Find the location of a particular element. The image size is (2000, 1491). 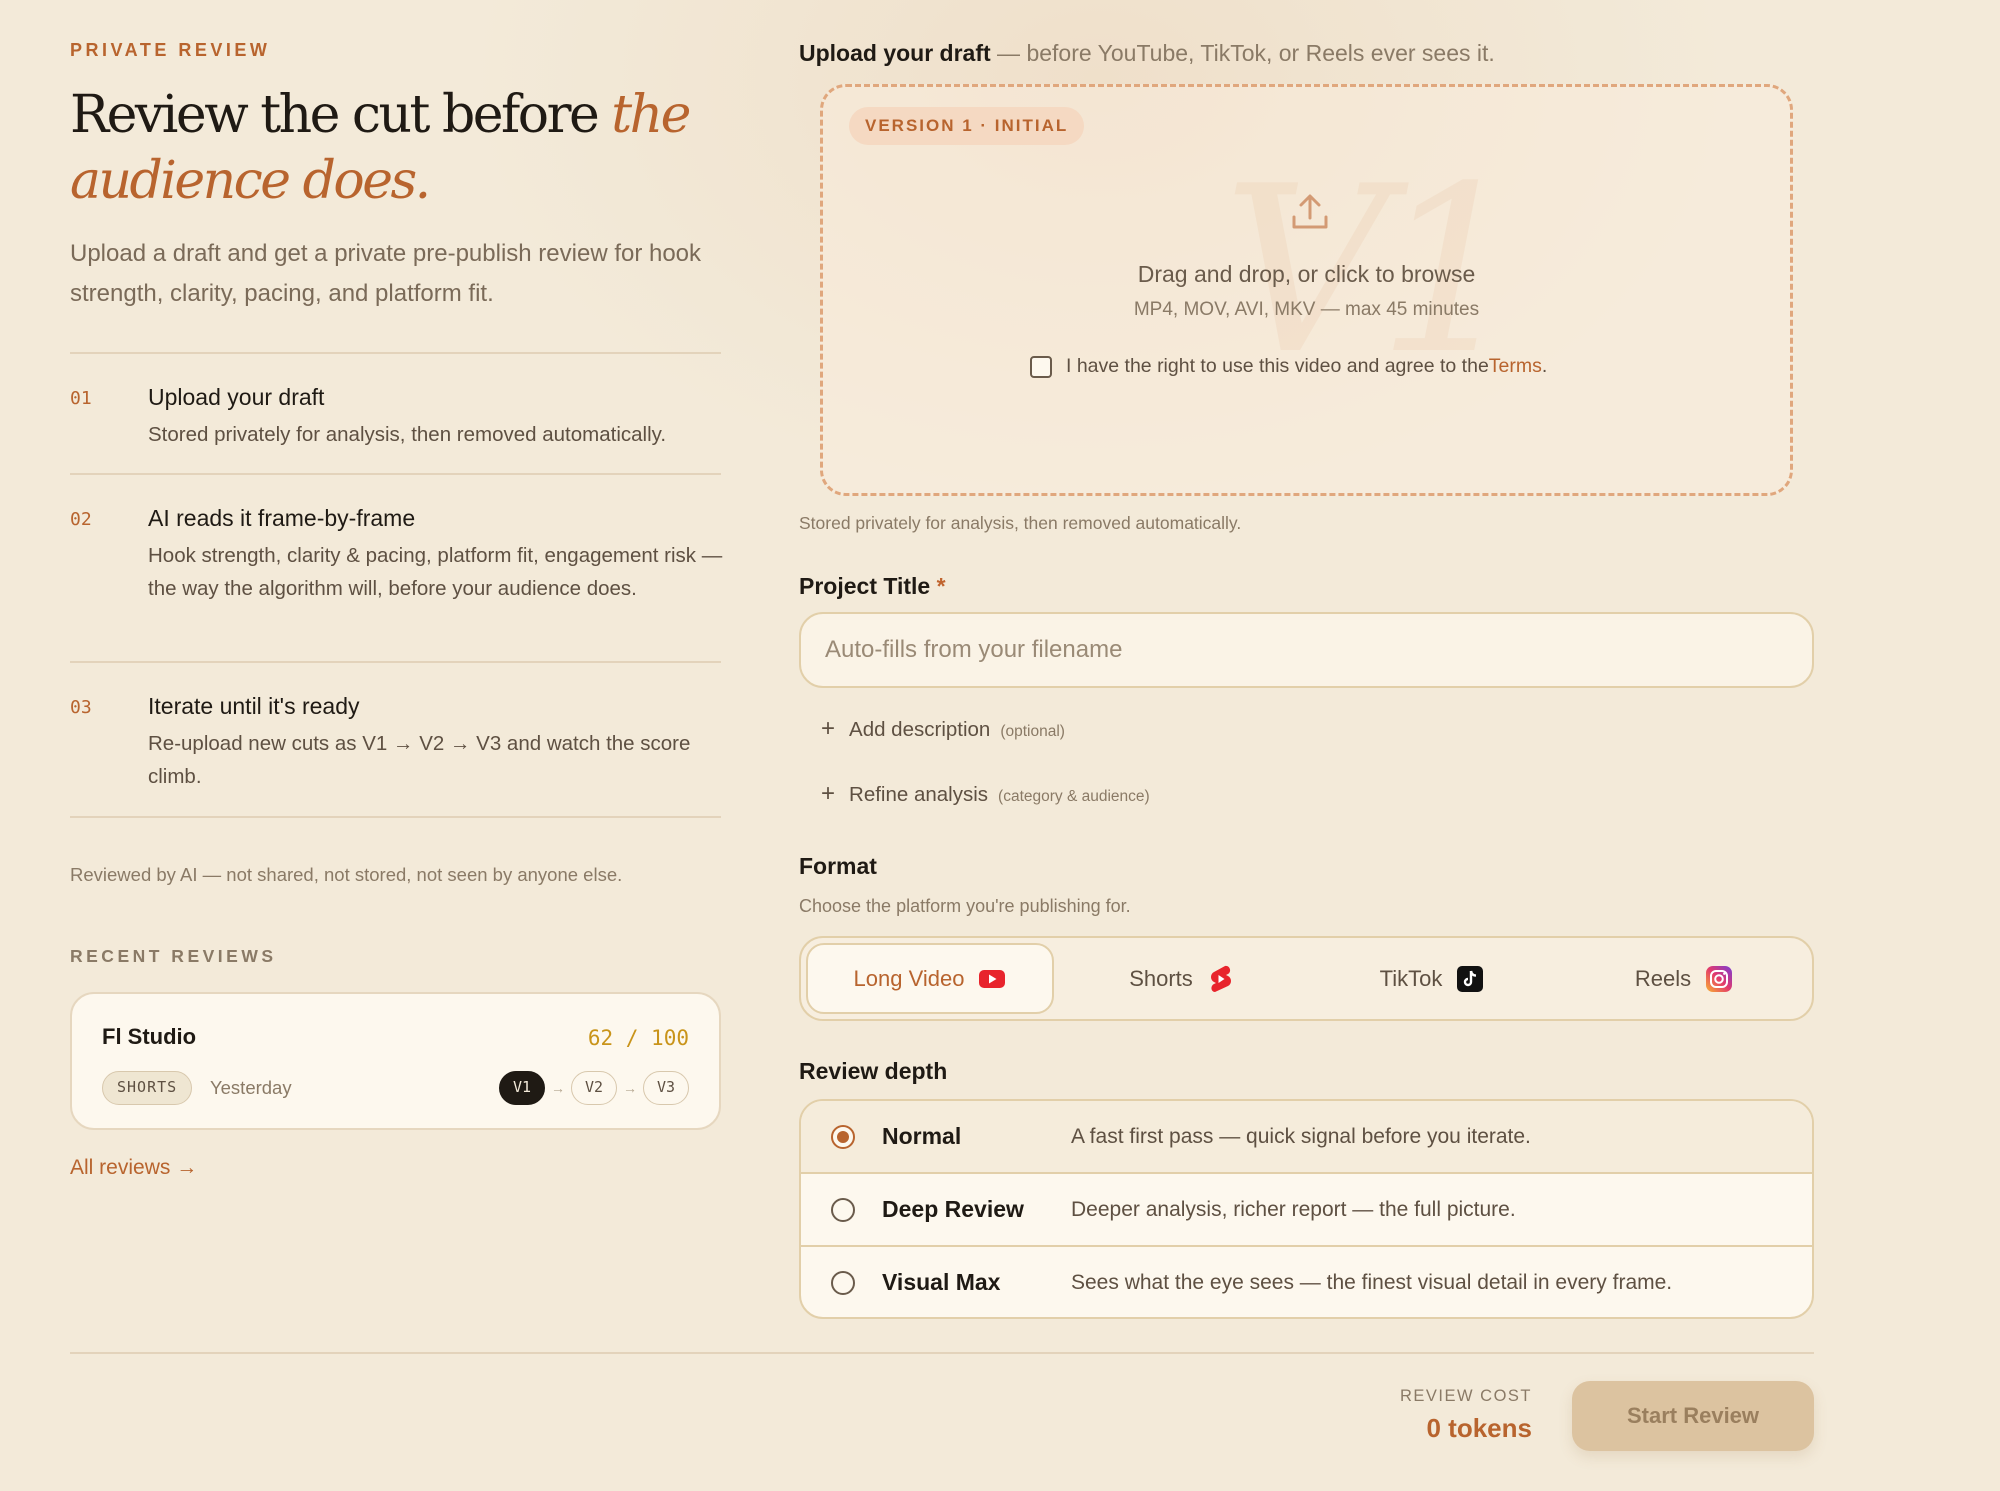

depth-option-name: Deep Review is located at coordinates (953, 1209).